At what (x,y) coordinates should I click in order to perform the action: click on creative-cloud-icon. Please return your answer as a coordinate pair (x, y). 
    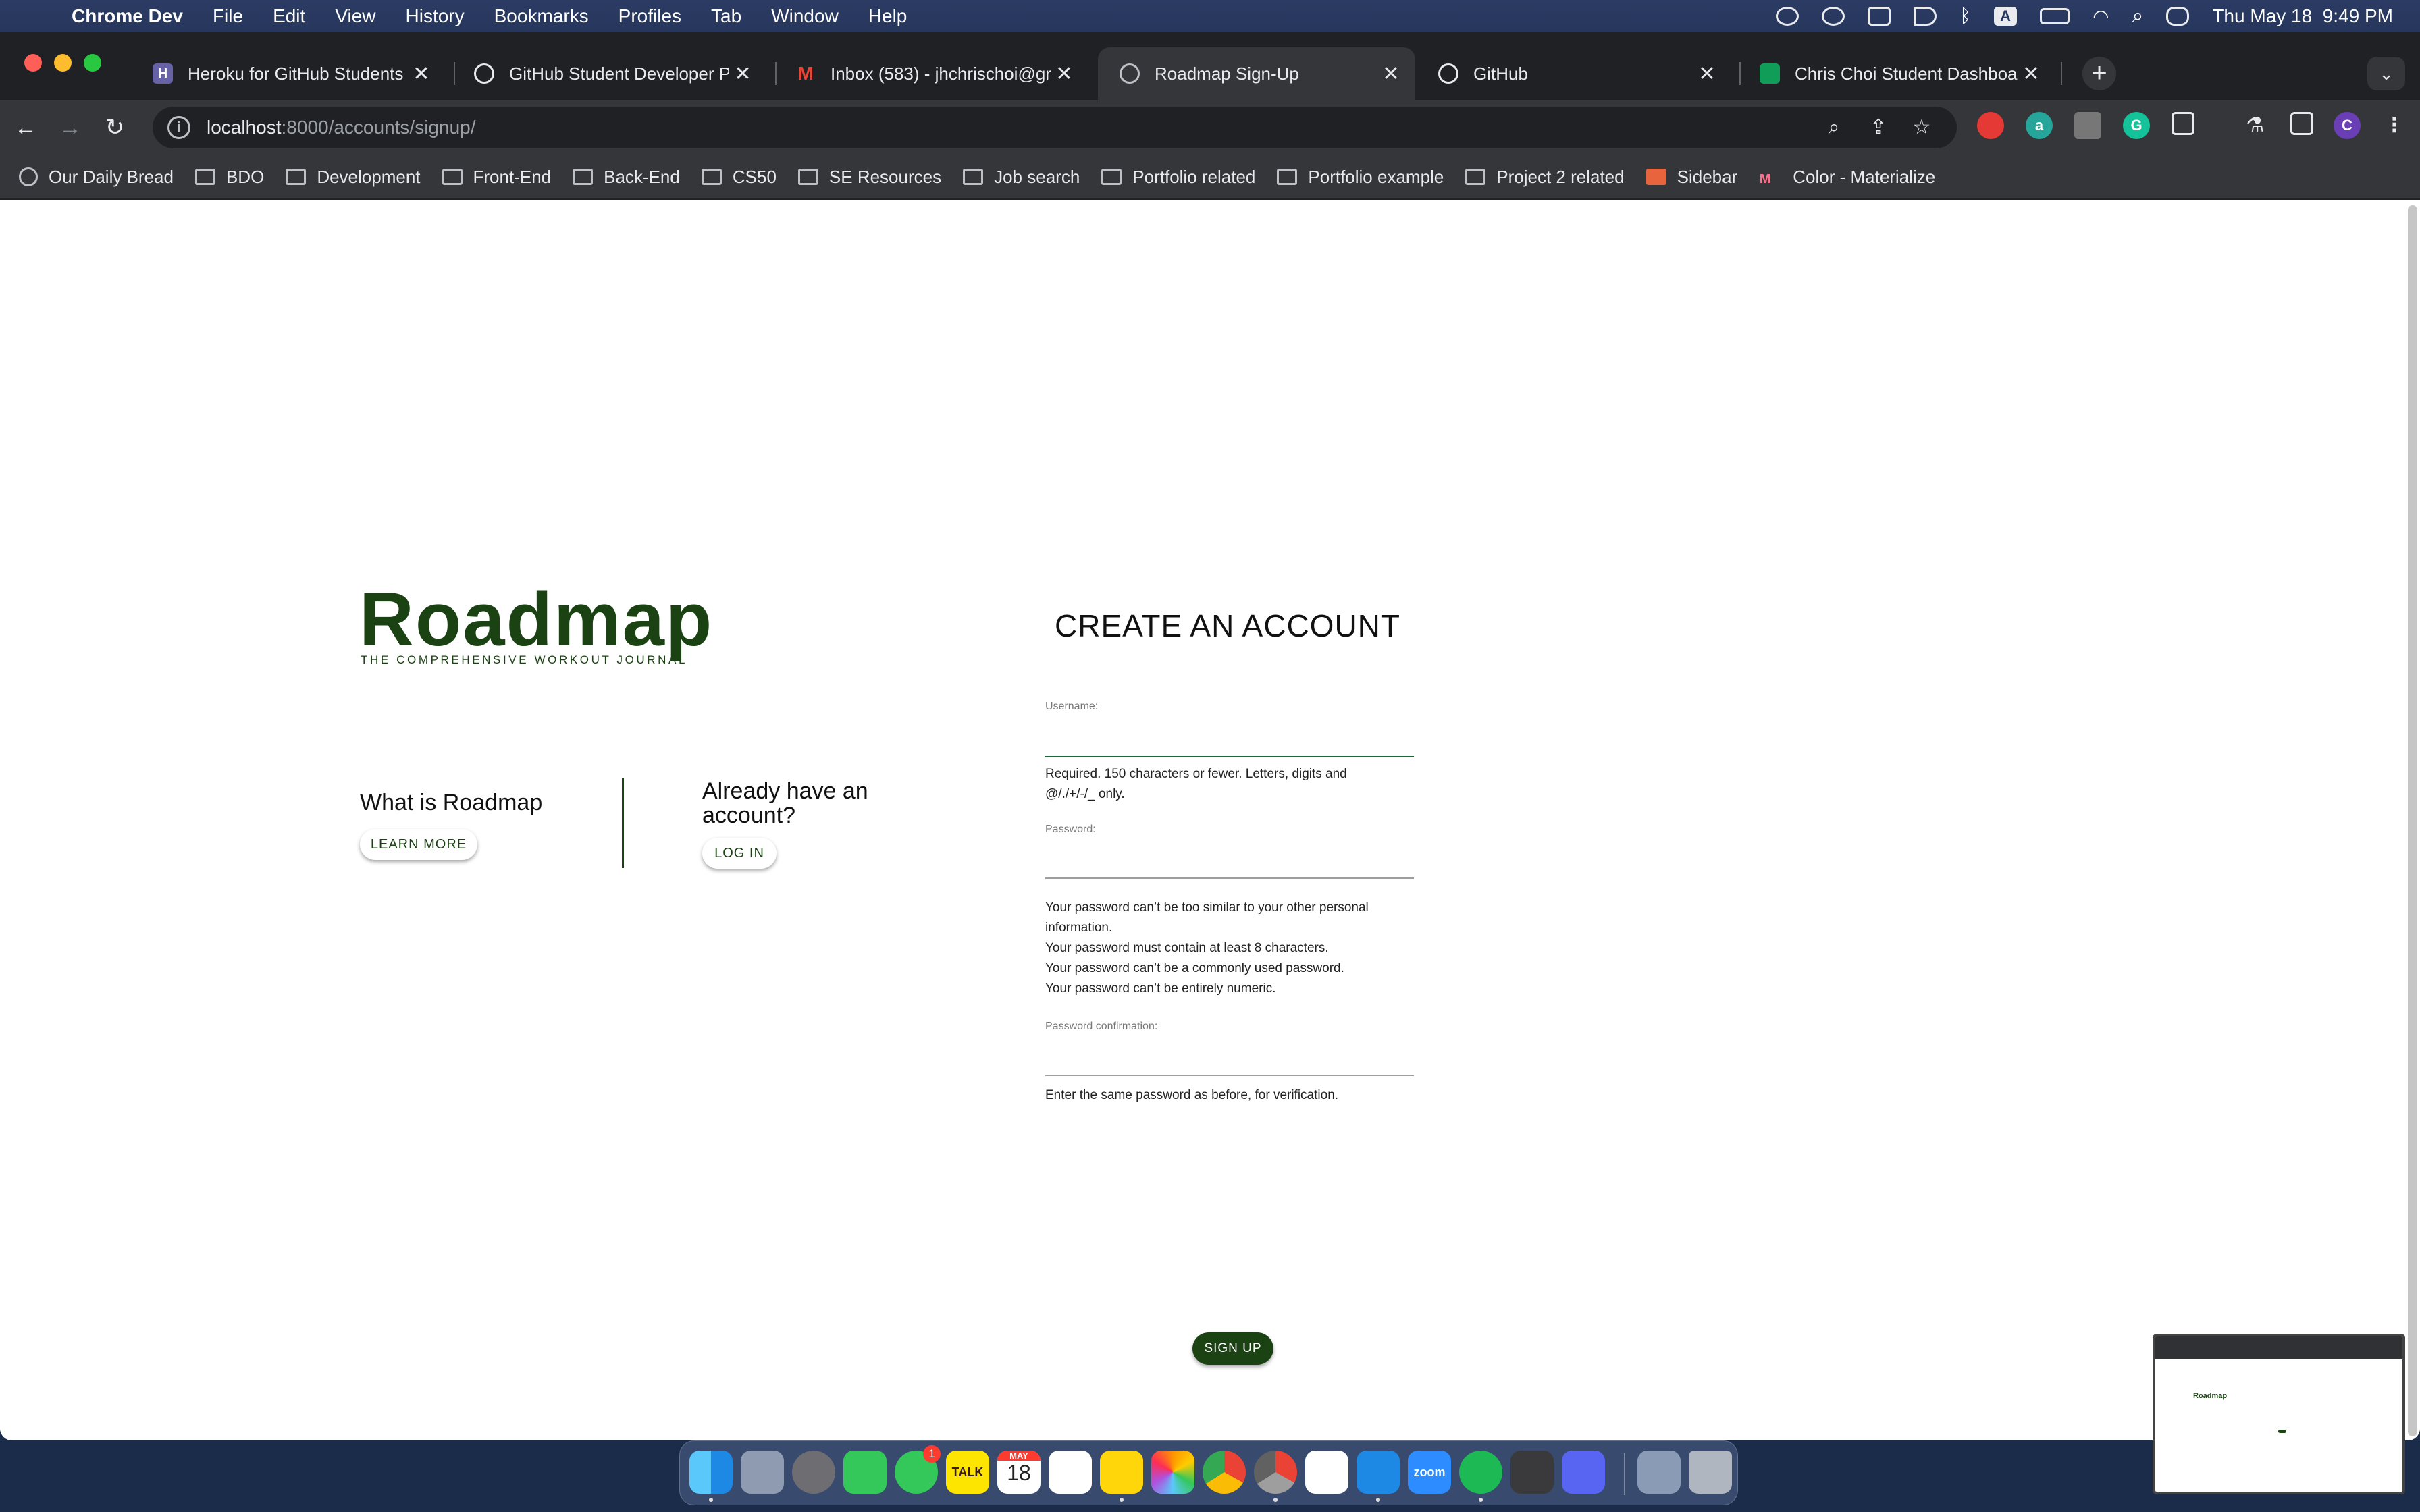
    Looking at the image, I should click on (1787, 16).